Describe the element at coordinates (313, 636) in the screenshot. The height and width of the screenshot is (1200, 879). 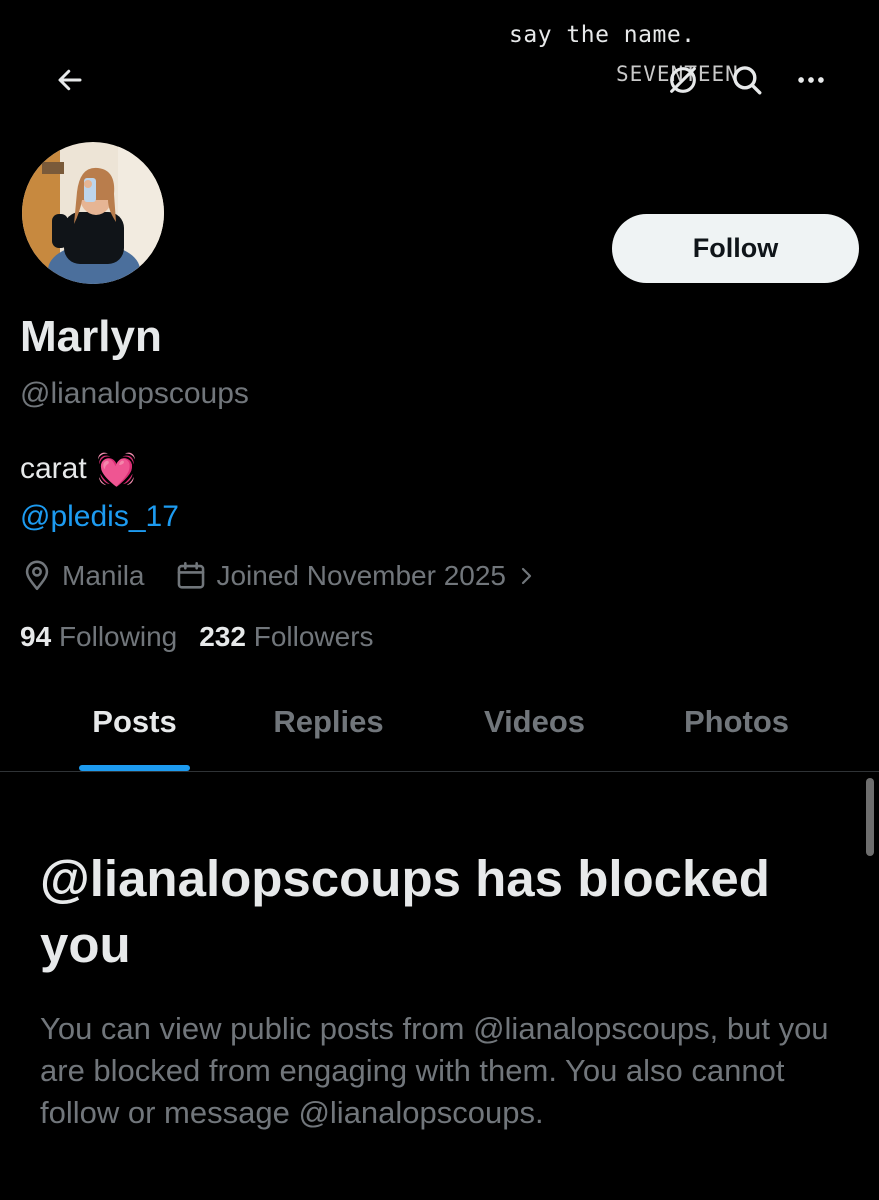
I see `followers-label: Followers` at that location.